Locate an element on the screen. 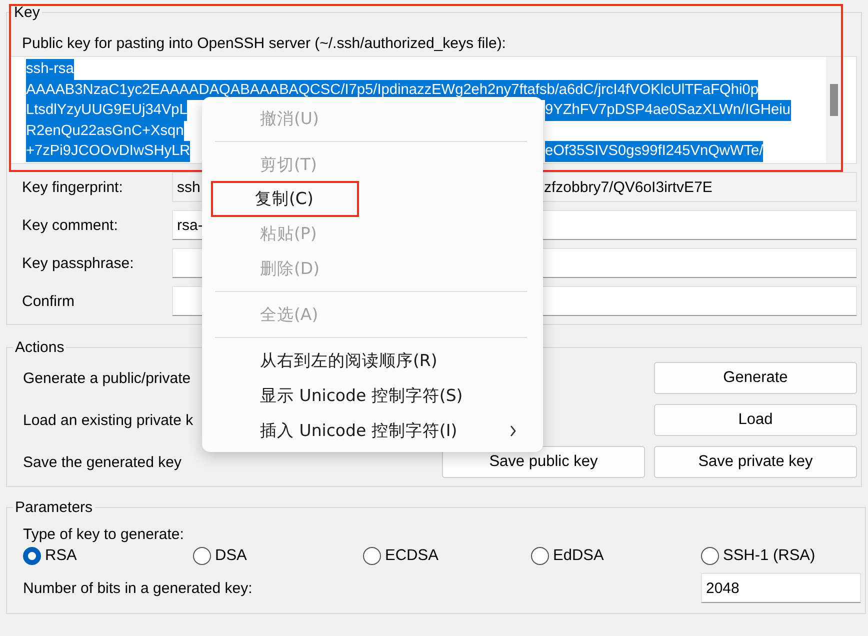  bits-label: Number of bits in a generated key: is located at coordinates (137, 588).